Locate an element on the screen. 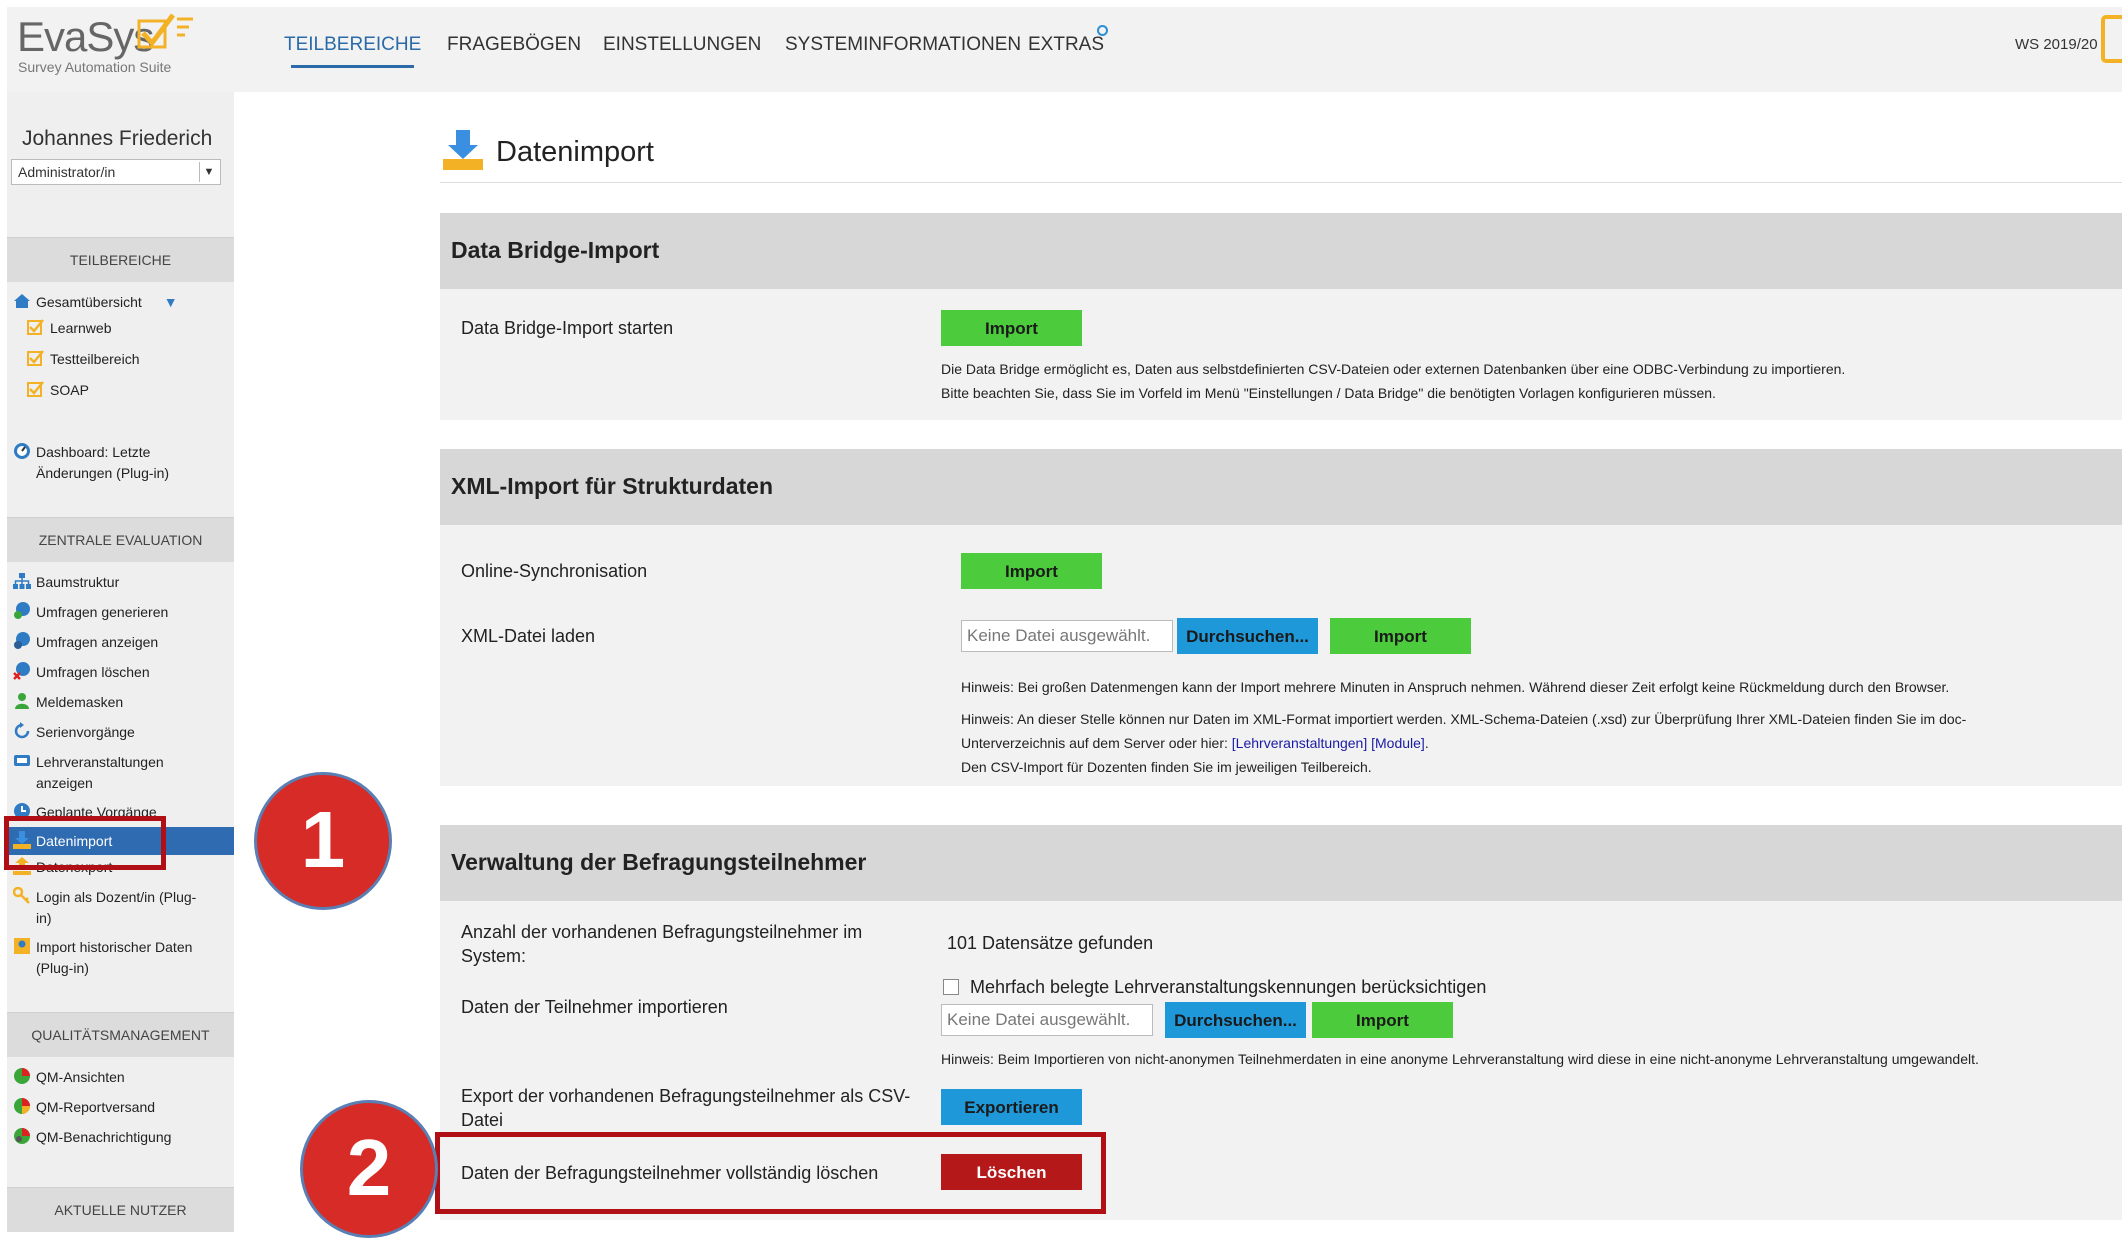  semester-label: WS 2019/20 is located at coordinates (2056, 44).